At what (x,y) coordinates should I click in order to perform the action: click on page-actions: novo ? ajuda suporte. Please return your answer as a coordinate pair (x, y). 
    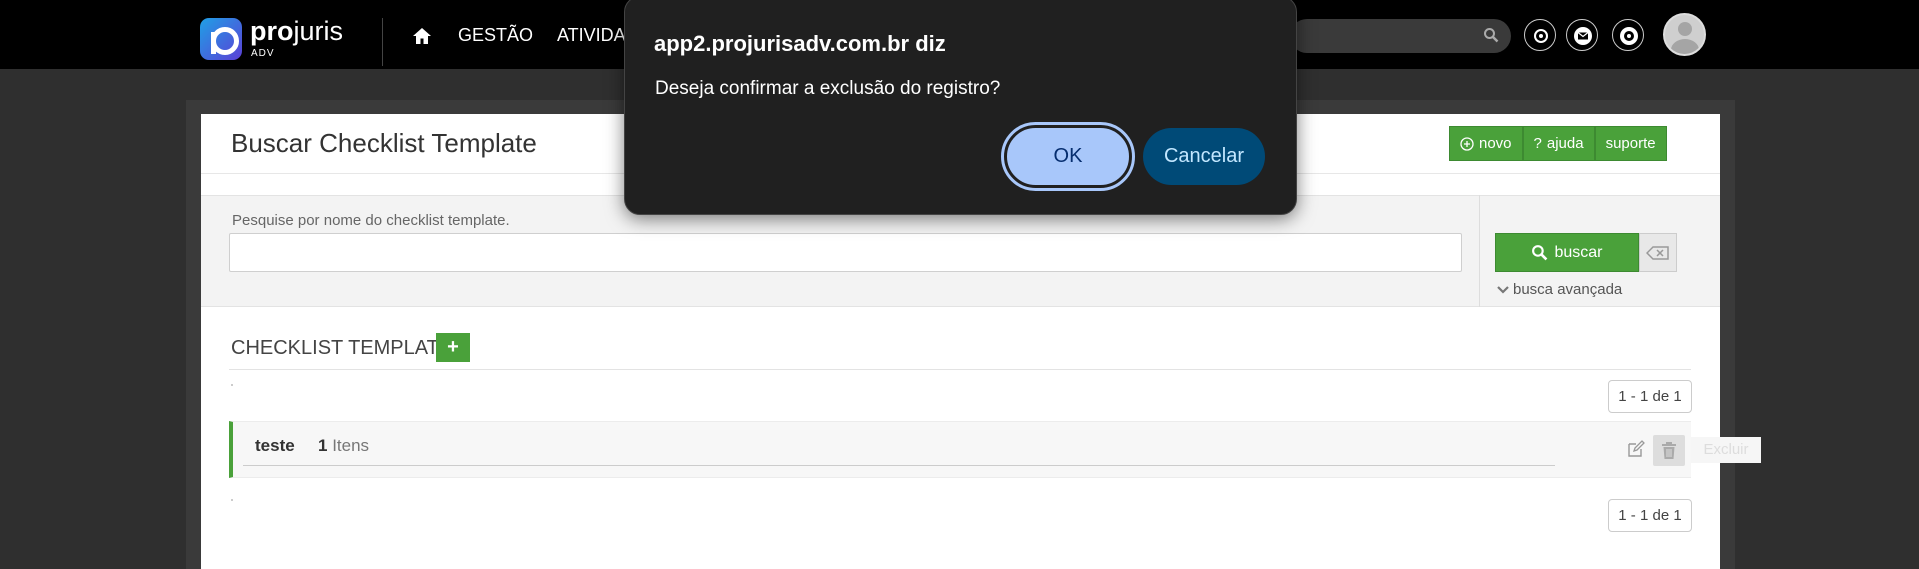
    Looking at the image, I should click on (1558, 143).